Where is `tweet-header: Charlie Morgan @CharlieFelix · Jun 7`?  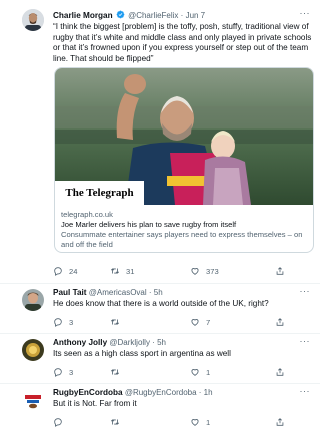
tweet-header: Charlie Morgan @CharlieFelix · Jun 7 is located at coordinates (129, 15).